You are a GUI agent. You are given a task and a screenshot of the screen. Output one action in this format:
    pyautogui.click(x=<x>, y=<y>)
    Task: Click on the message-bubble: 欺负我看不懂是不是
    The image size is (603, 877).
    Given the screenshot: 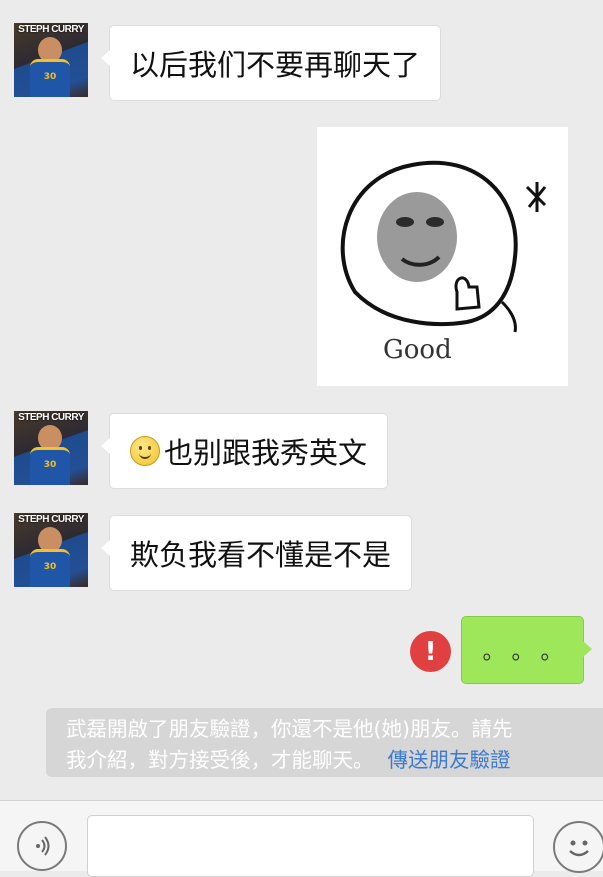 What is the action you would take?
    pyautogui.click(x=256, y=553)
    